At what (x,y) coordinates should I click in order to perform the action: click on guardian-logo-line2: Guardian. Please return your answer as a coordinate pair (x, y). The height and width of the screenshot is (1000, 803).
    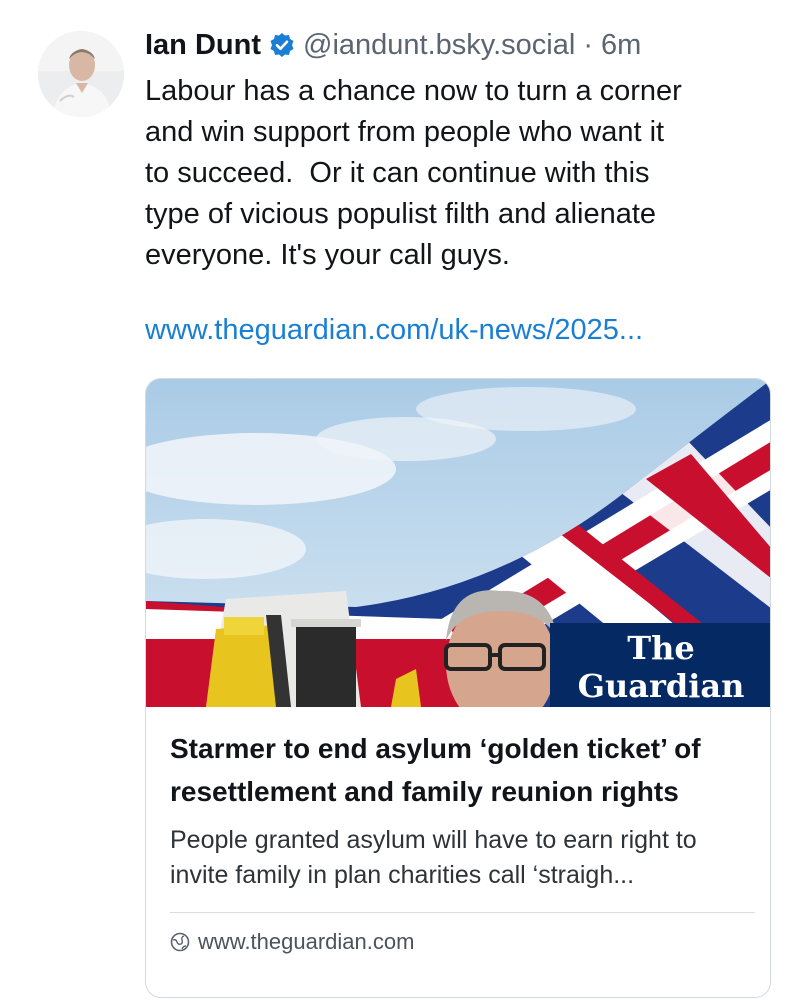
    Looking at the image, I should click on (661, 686).